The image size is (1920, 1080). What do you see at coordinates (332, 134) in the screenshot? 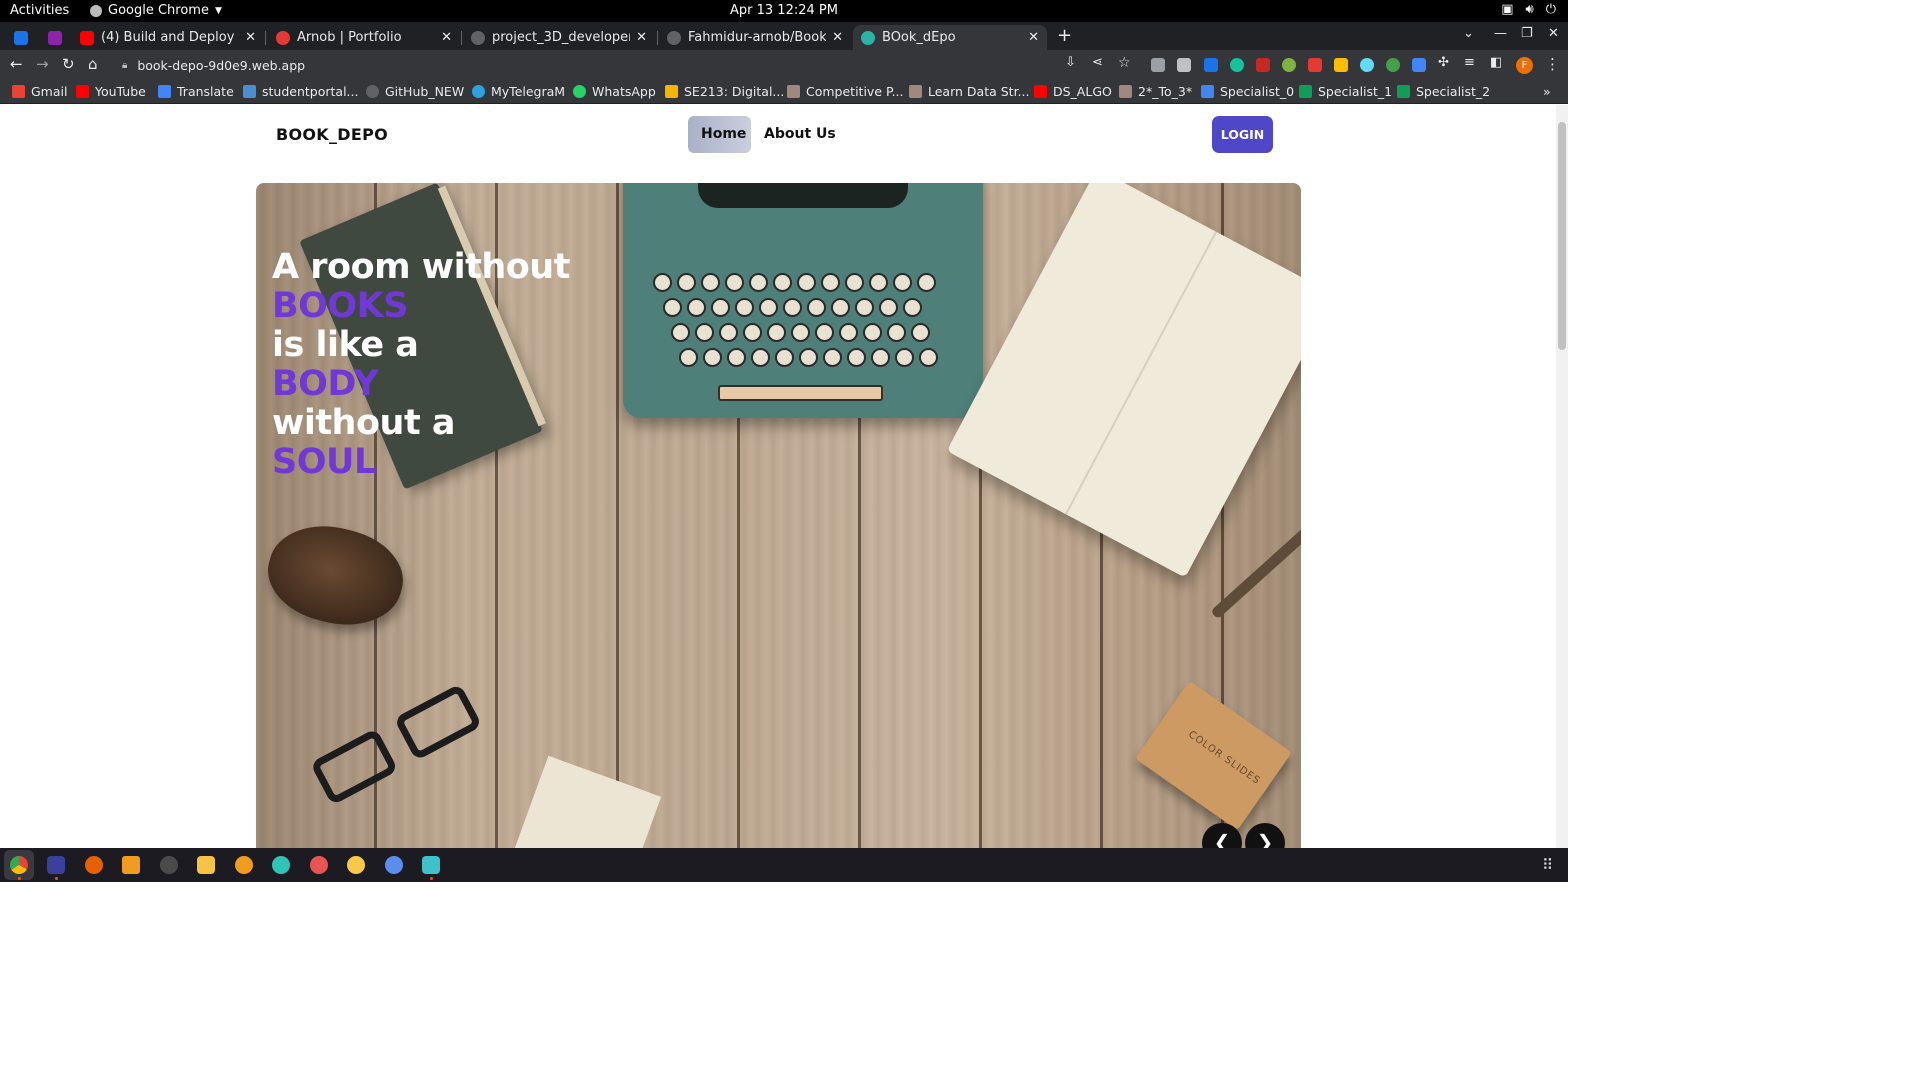
I see `site-brand: BOOK_DEPO` at bounding box center [332, 134].